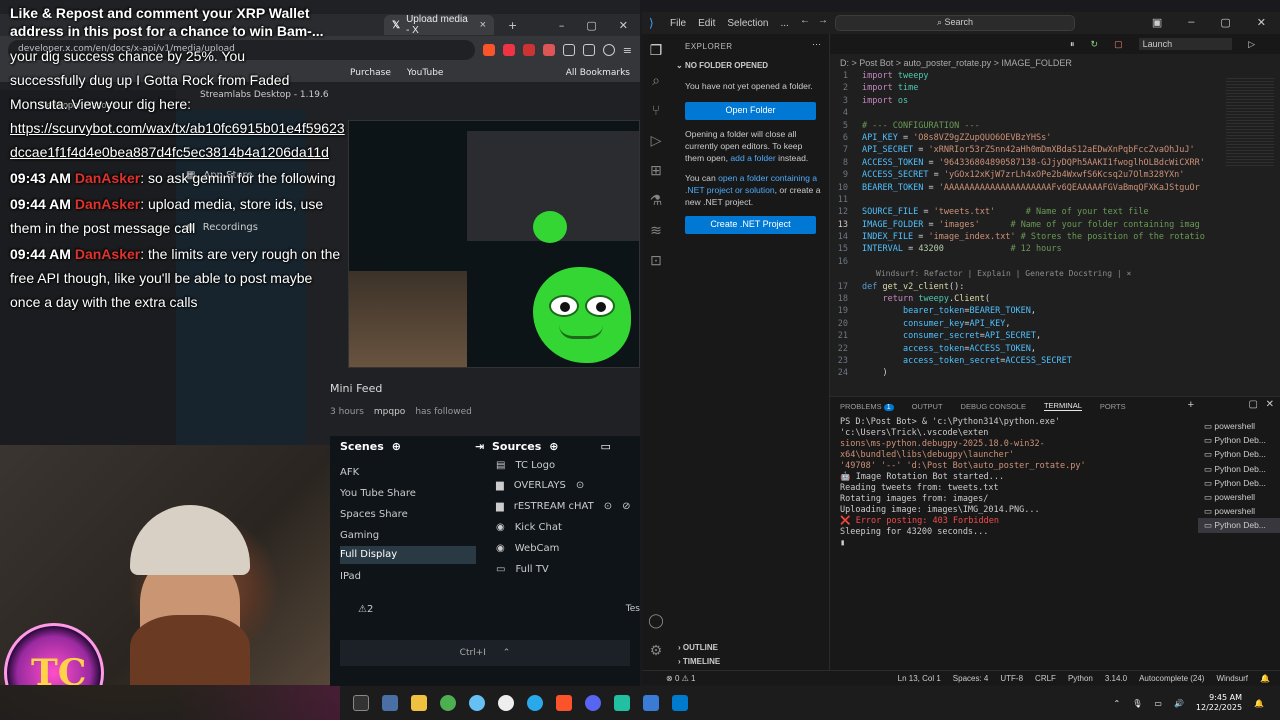 This screenshot has width=1280, height=720. What do you see at coordinates (1253, 404) in the screenshot?
I see `maximize-panel-icon: ▢` at bounding box center [1253, 404].